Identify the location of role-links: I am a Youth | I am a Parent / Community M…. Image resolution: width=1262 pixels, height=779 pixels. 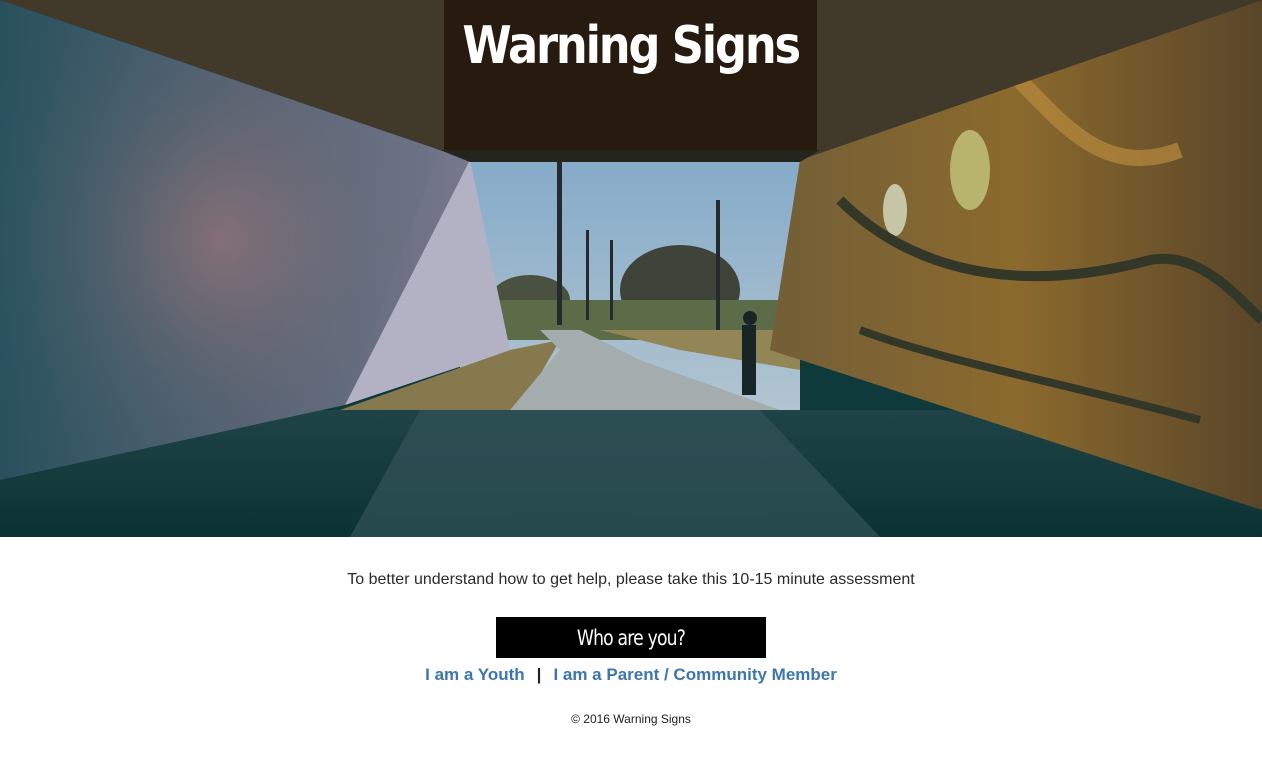
(631, 675).